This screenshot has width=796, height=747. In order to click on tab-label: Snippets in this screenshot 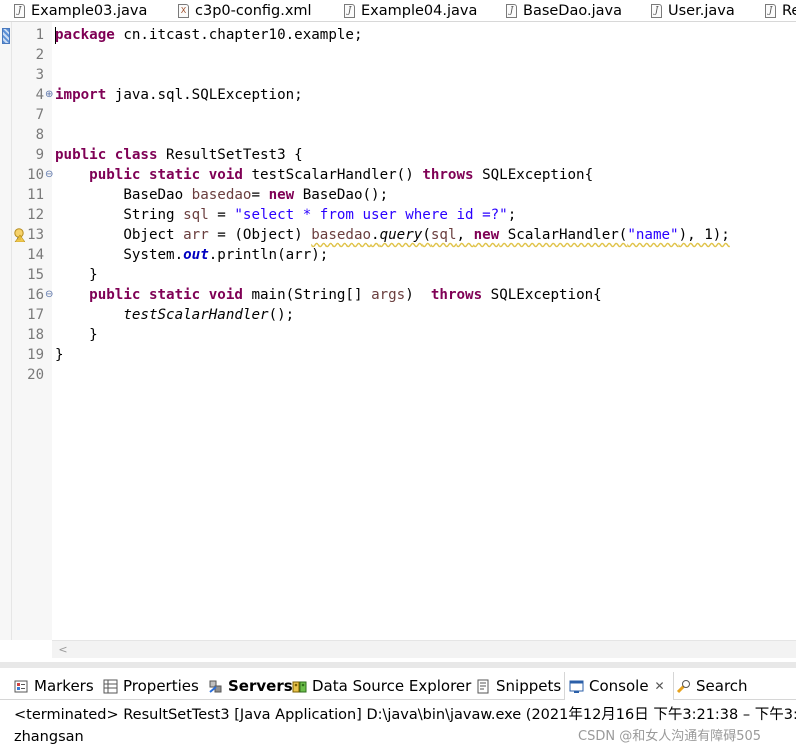, I will do `click(529, 686)`.